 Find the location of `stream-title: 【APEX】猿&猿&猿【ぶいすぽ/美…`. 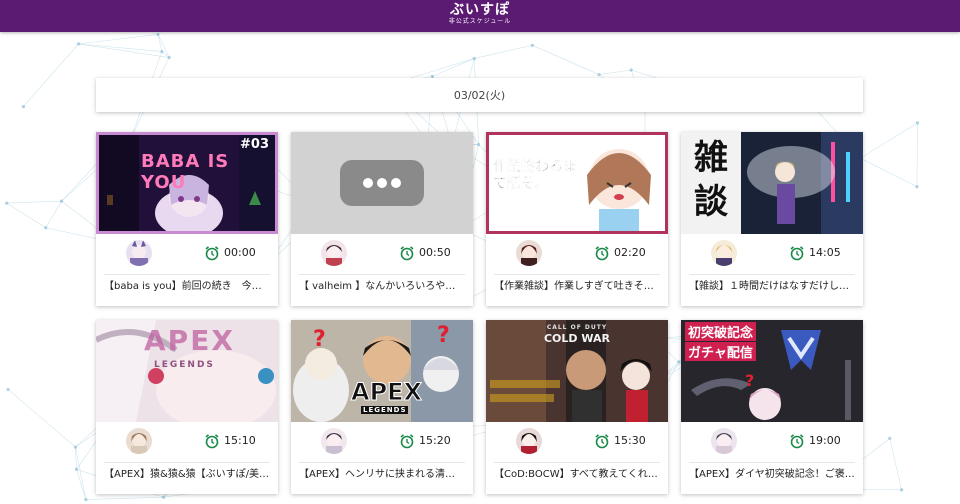

stream-title: 【APEX】猿&猿&猿【ぶいすぽ/美… is located at coordinates (187, 475).